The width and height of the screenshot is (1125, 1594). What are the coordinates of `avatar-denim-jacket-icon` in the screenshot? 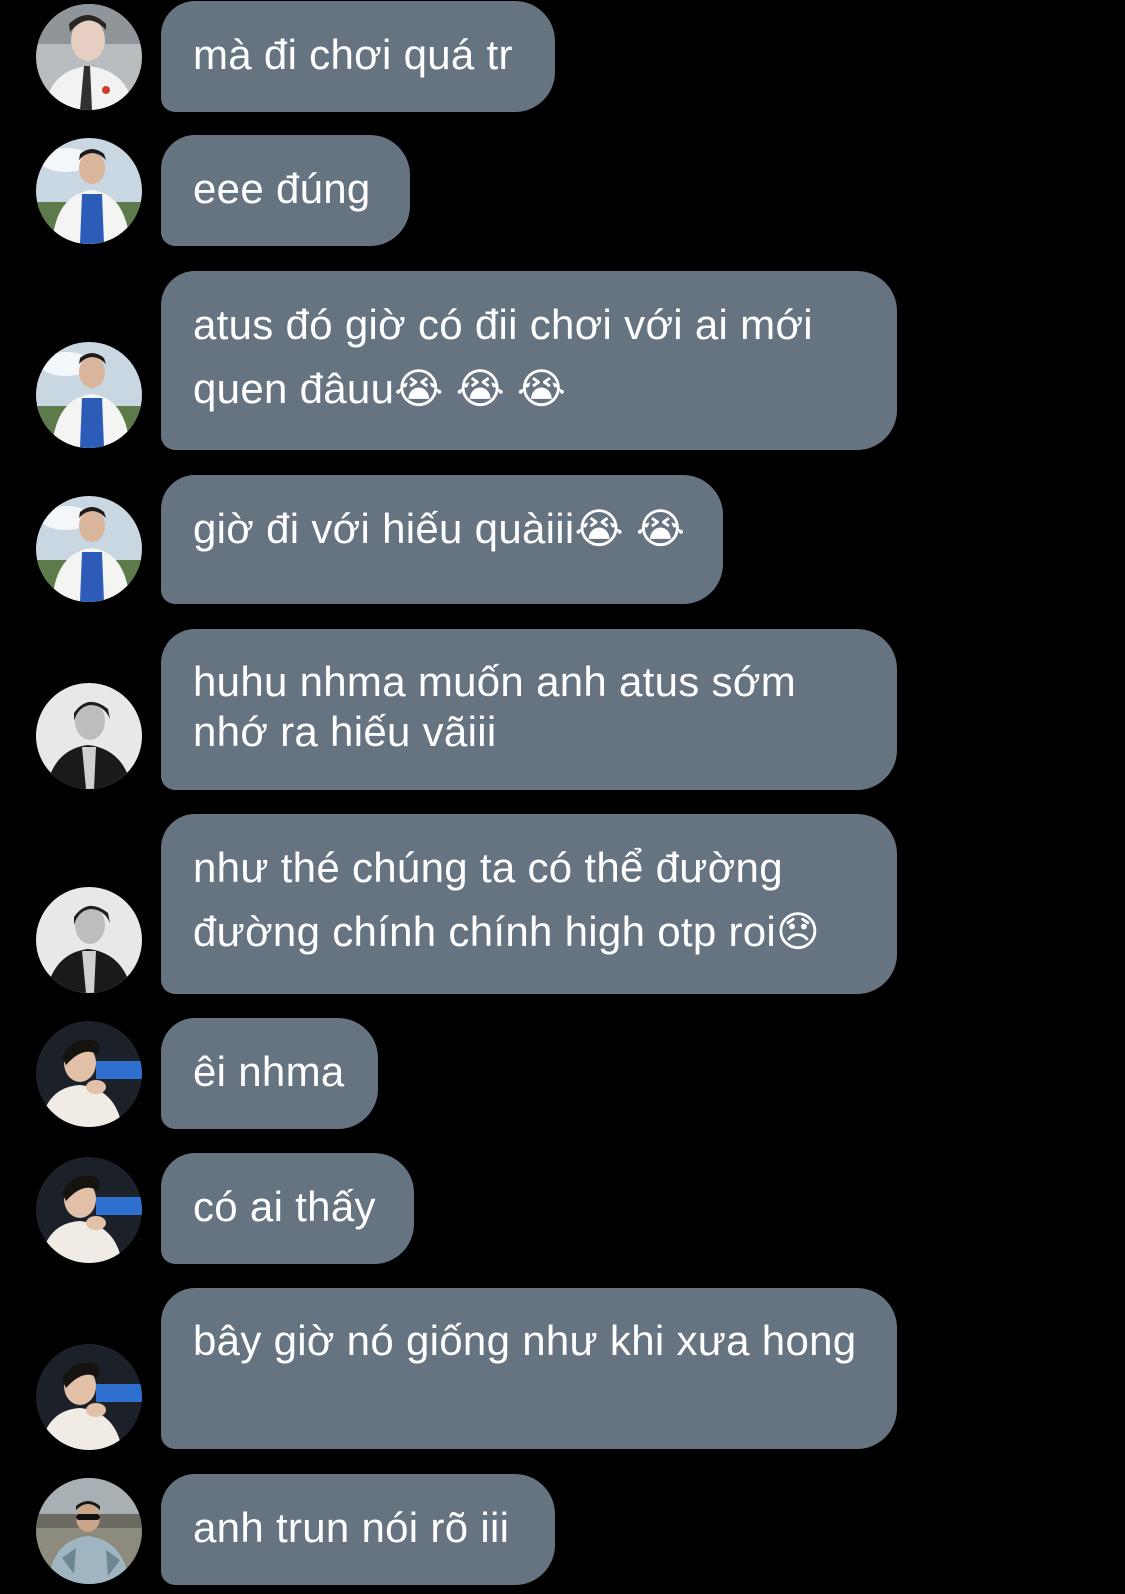 It's located at (89, 1531).